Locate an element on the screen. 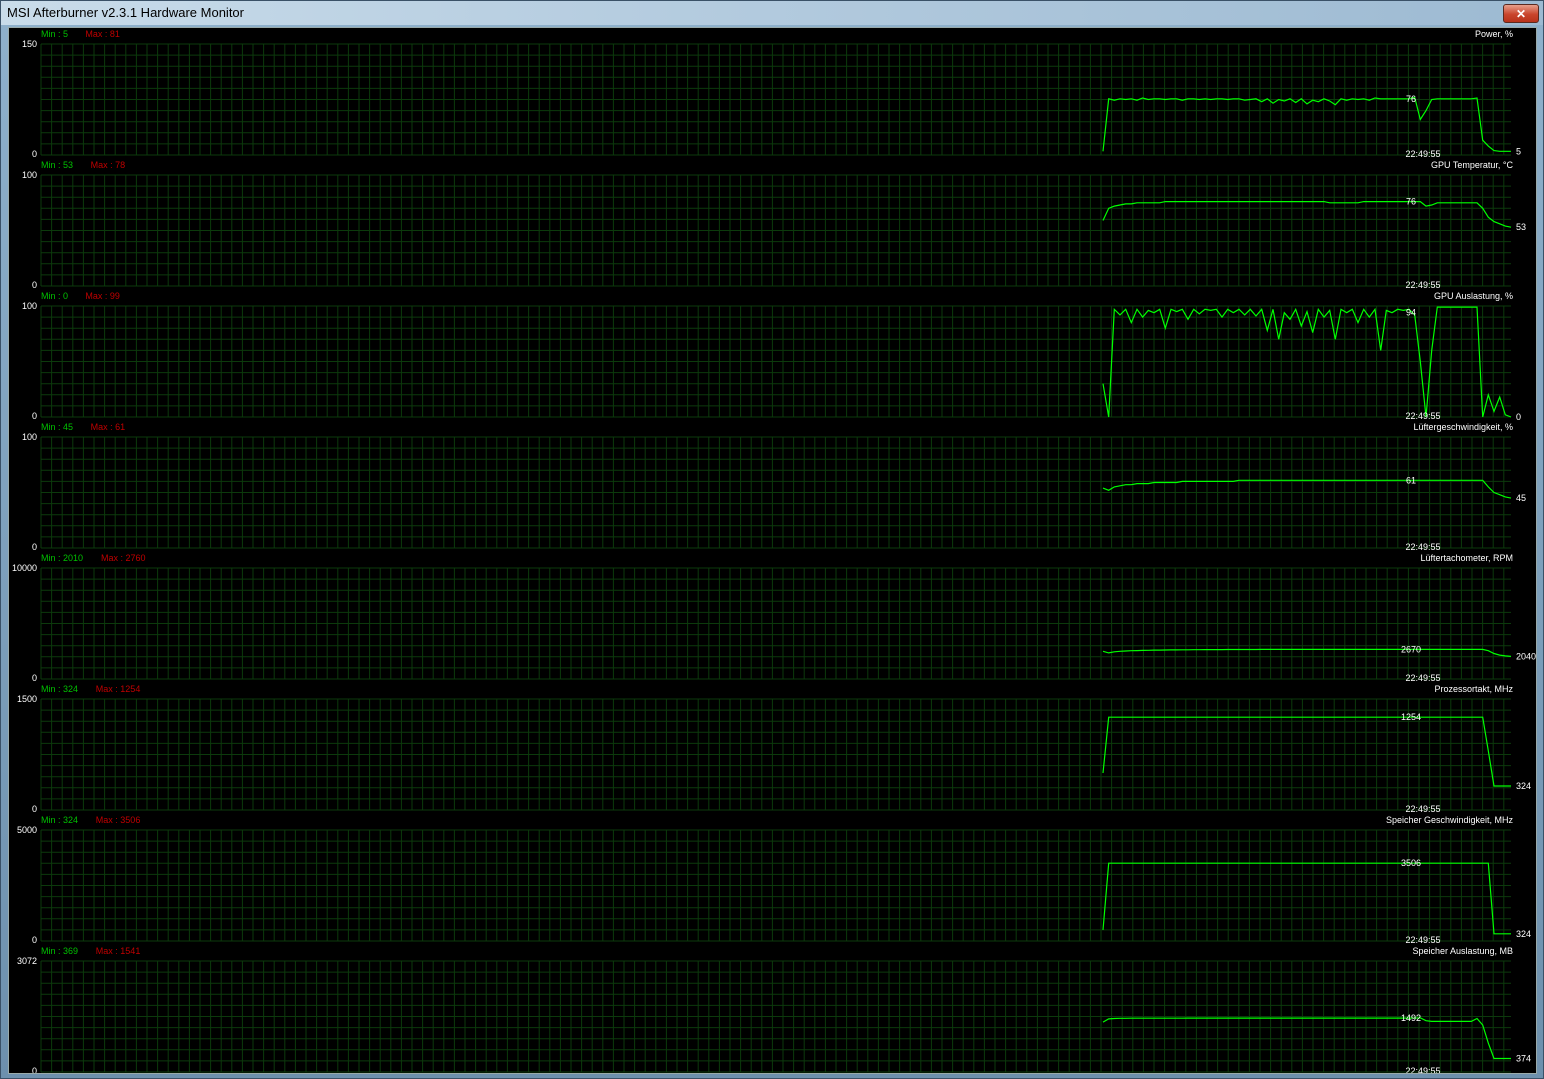 The height and width of the screenshot is (1079, 1544). max-label: Max : 2760 is located at coordinates (123, 558).